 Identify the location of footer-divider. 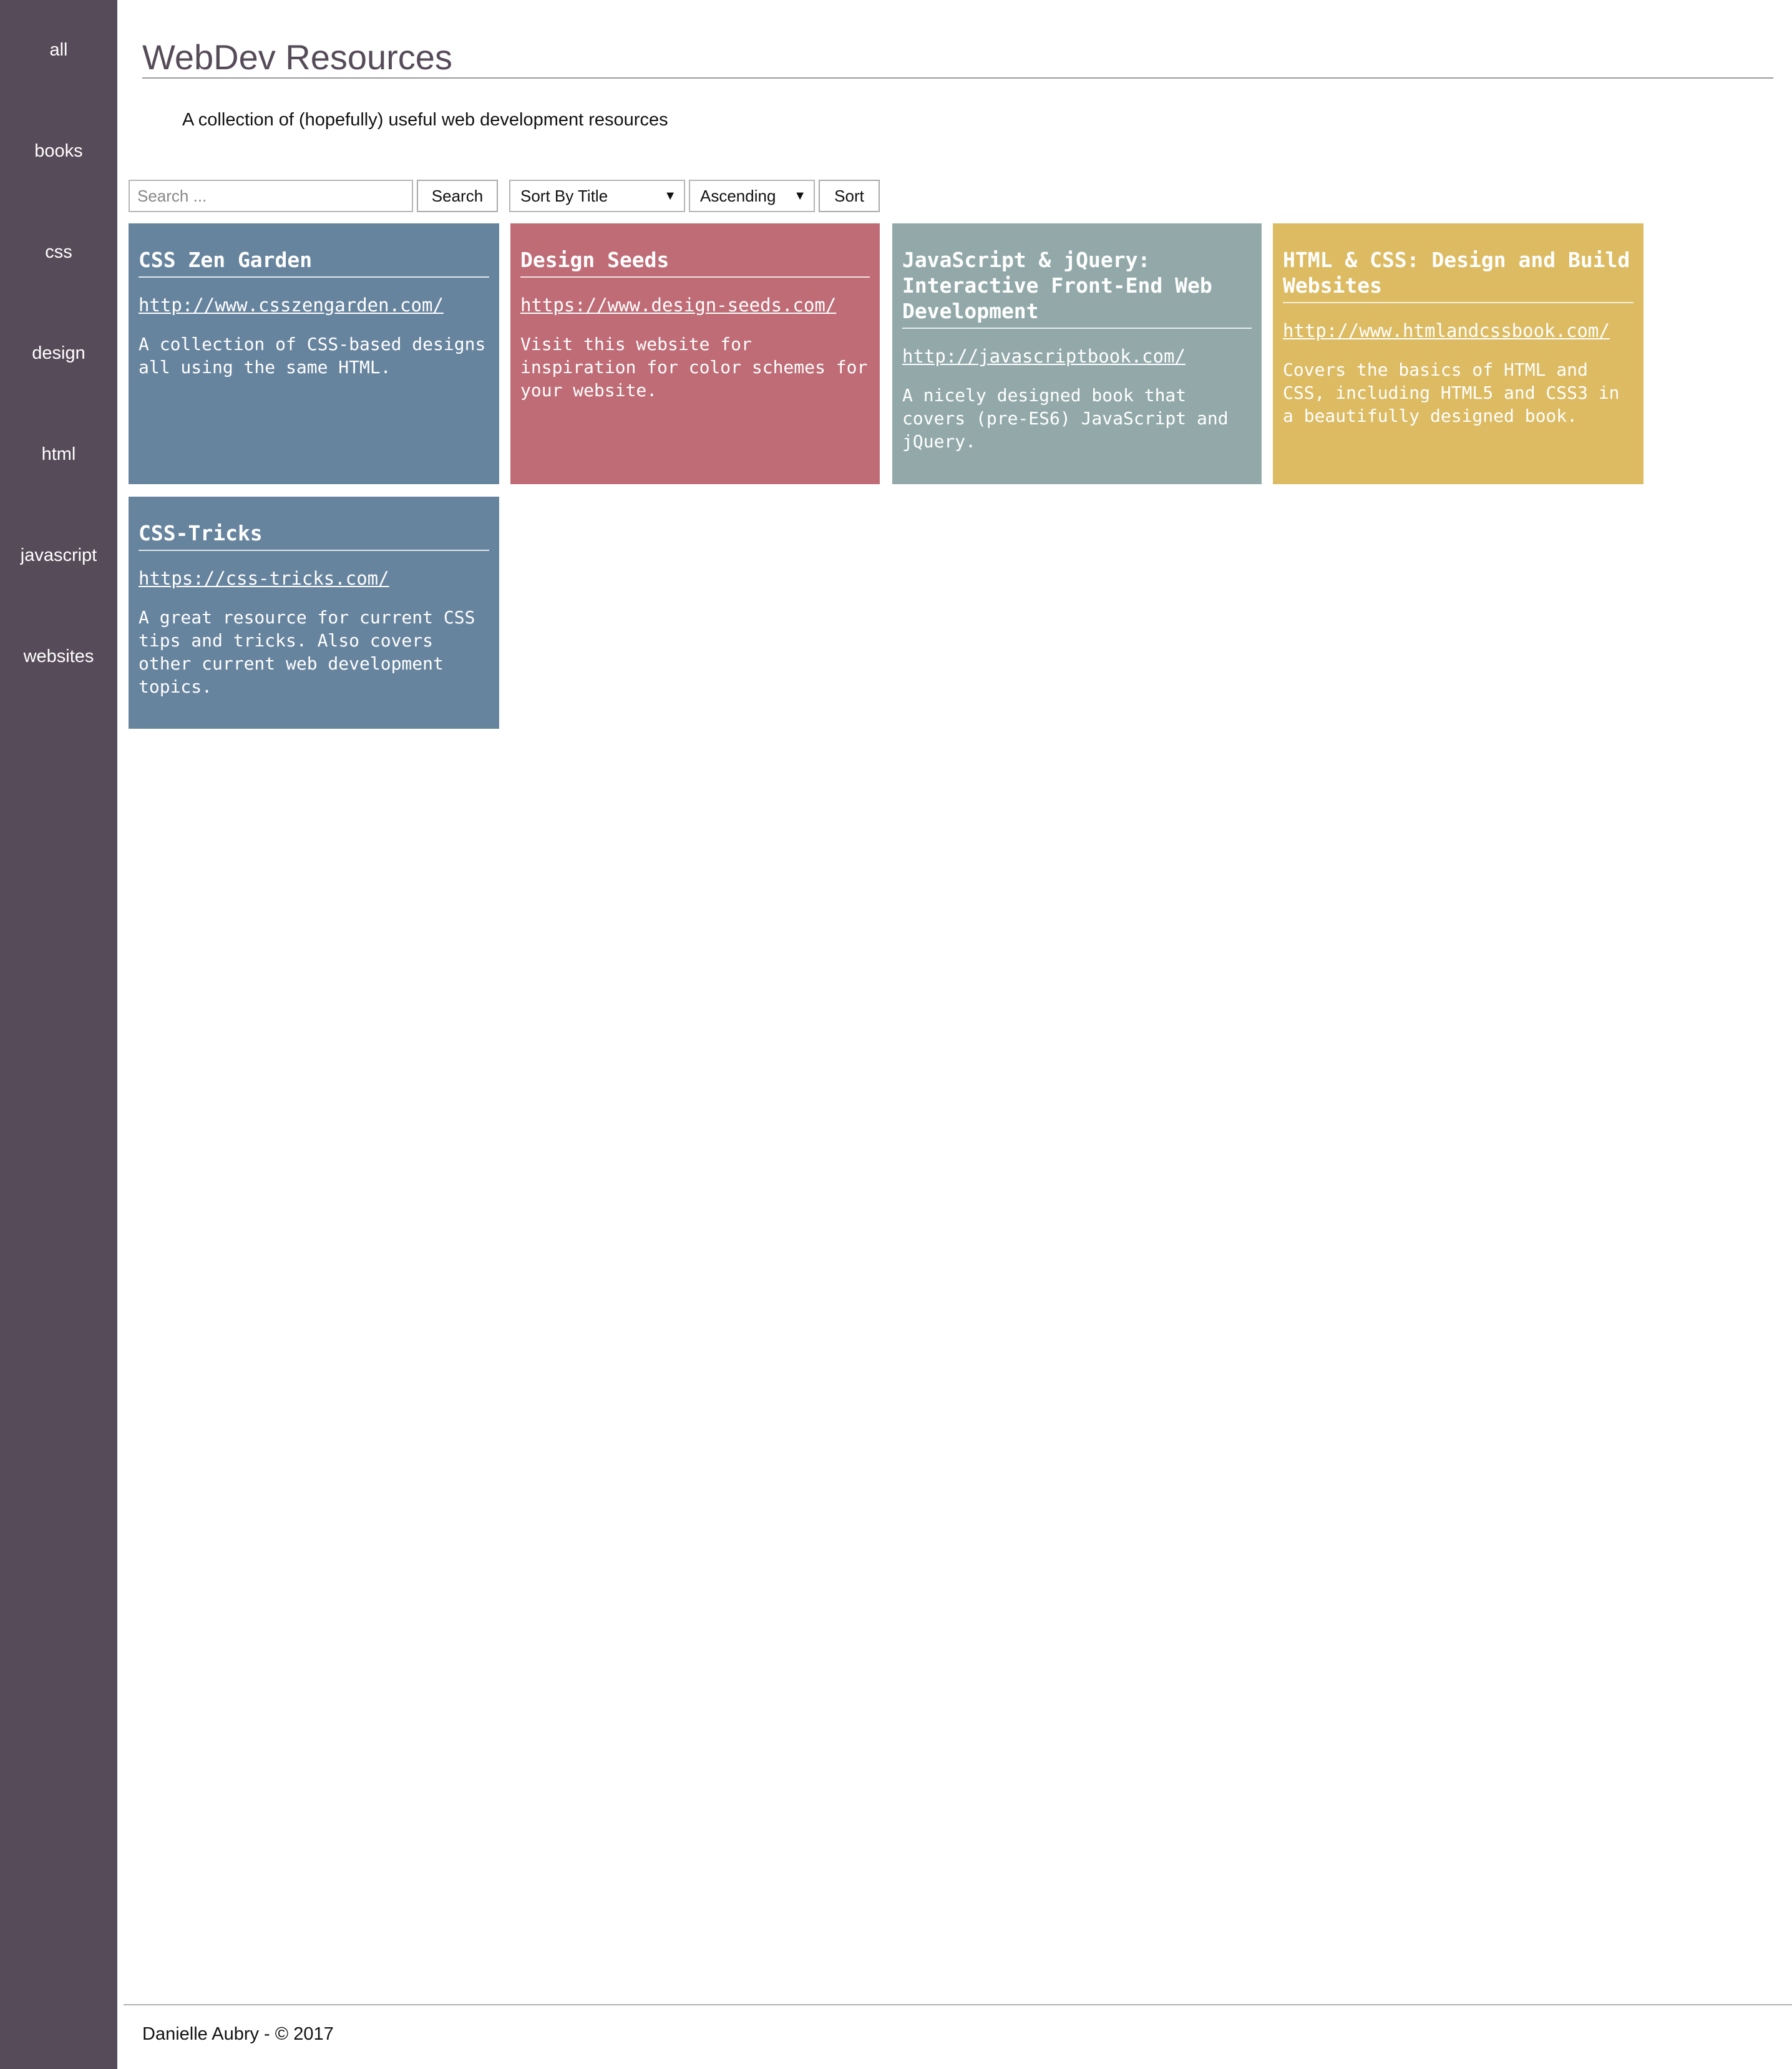
(958, 2004).